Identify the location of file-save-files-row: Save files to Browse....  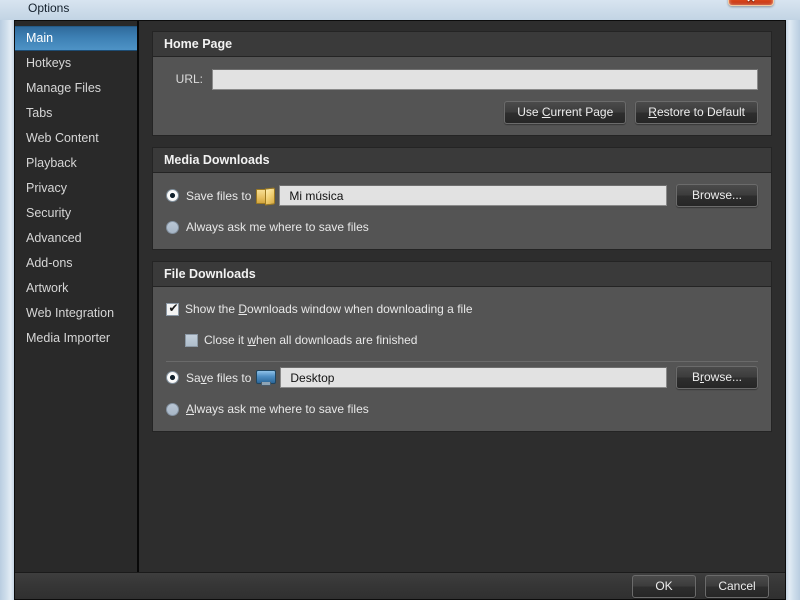
(462, 377).